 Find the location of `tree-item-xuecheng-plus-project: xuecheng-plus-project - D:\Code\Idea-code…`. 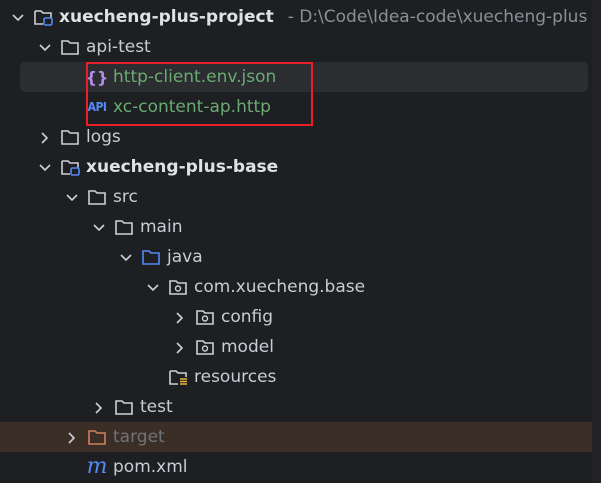

tree-item-xuecheng-plus-project: xuecheng-plus-project - D:\Code\Idea-code… is located at coordinates (296, 17).